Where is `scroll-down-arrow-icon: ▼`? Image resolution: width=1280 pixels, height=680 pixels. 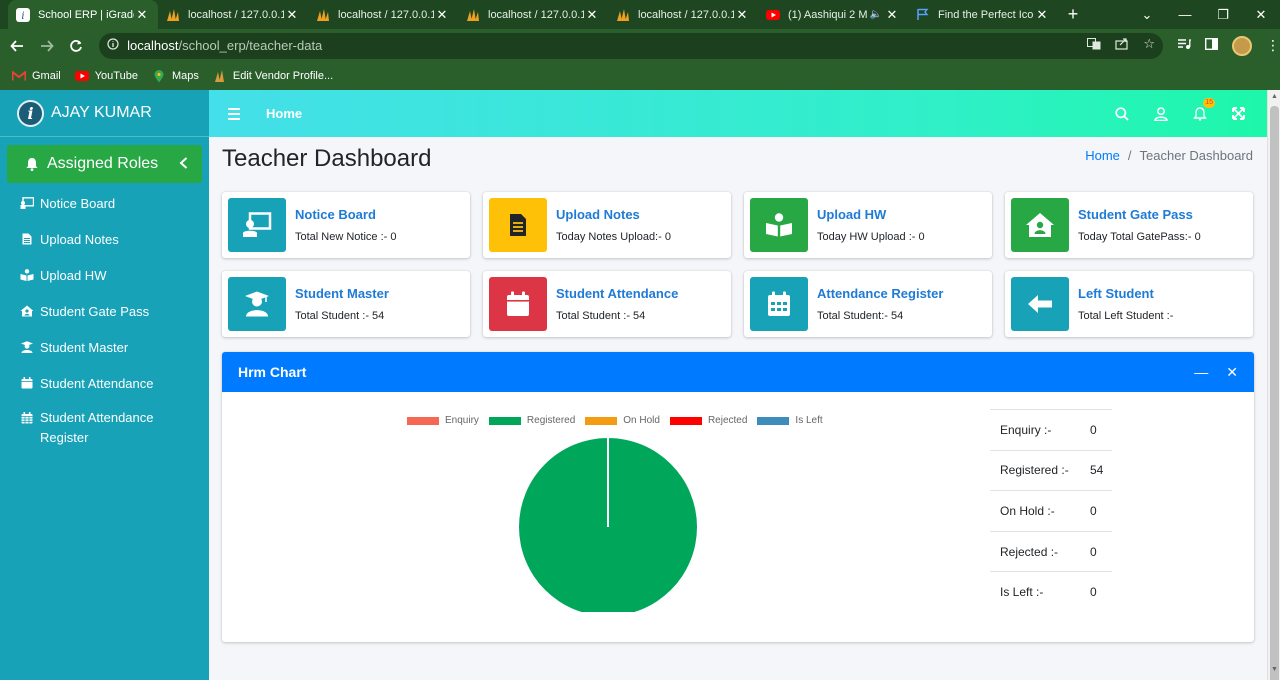 scroll-down-arrow-icon: ▼ is located at coordinates (1274, 669).